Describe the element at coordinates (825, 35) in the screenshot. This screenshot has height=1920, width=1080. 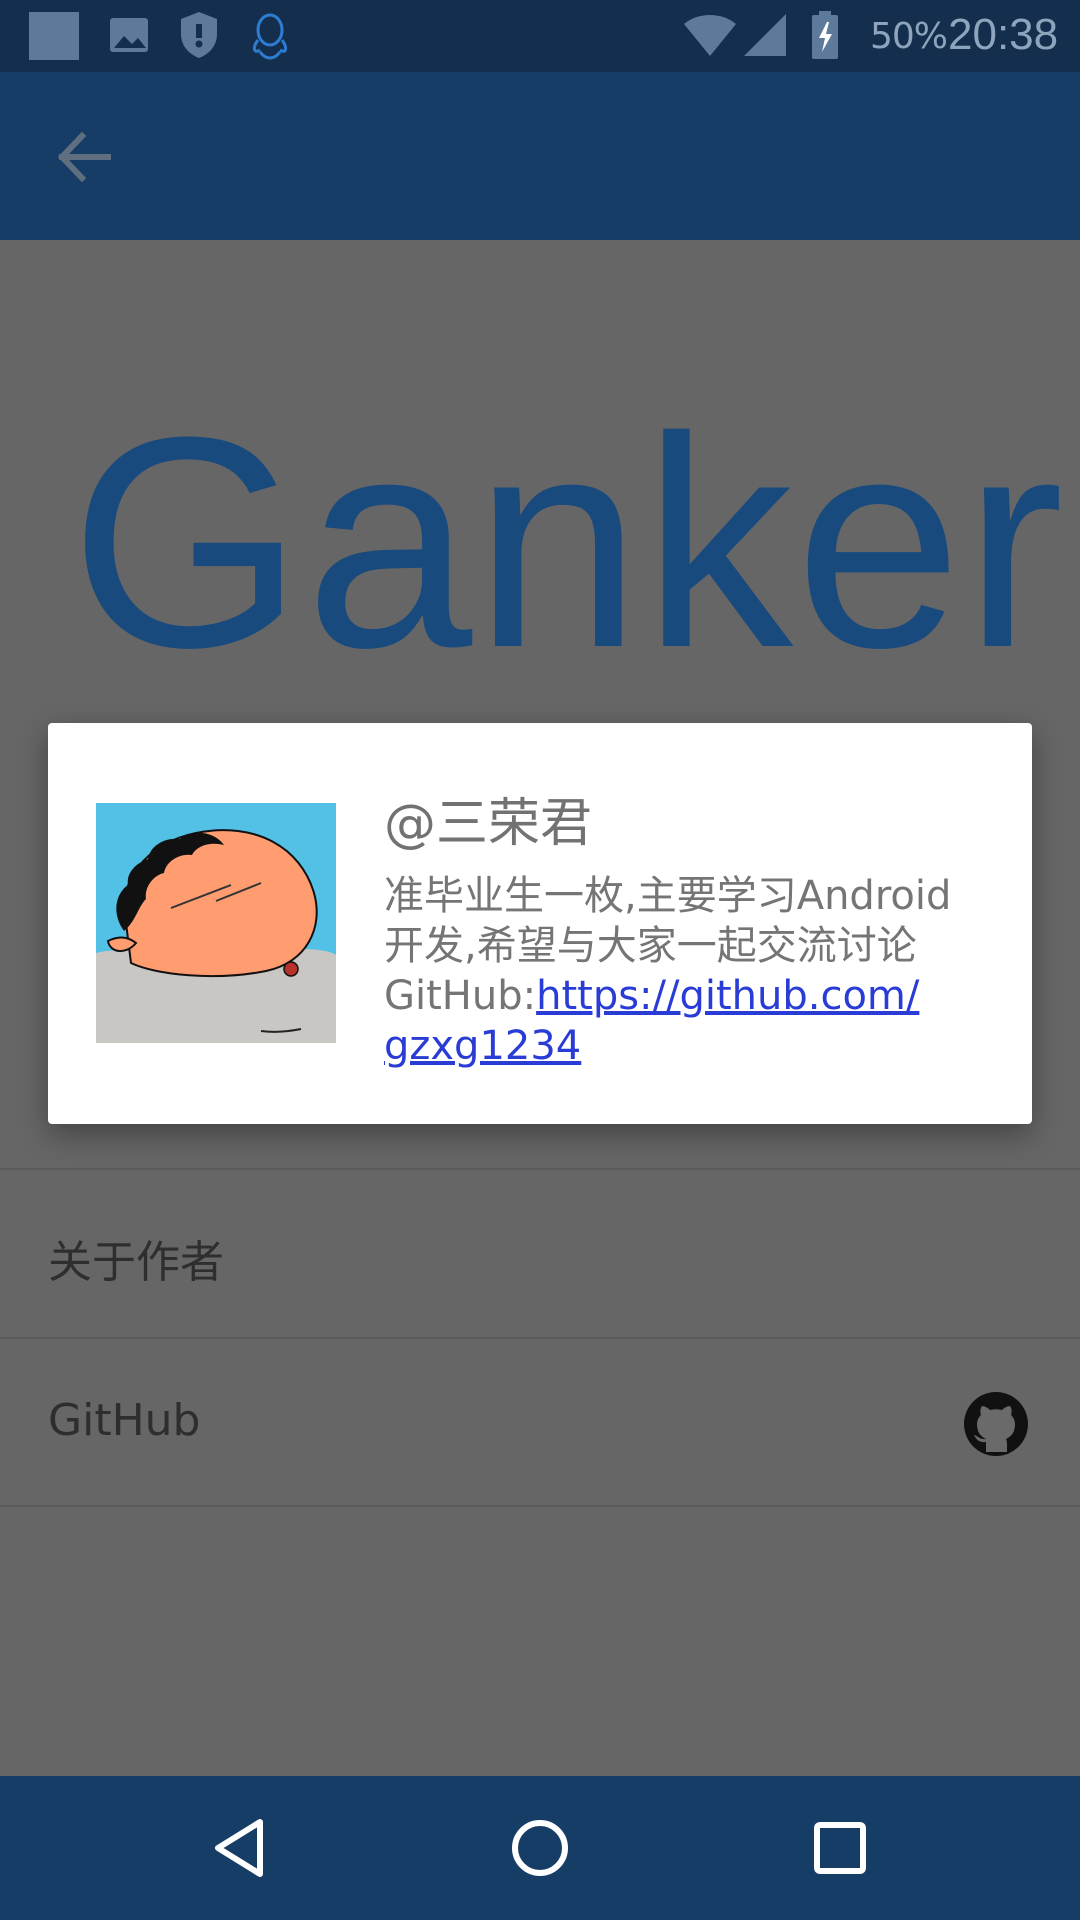
I see `battery-icon` at that location.